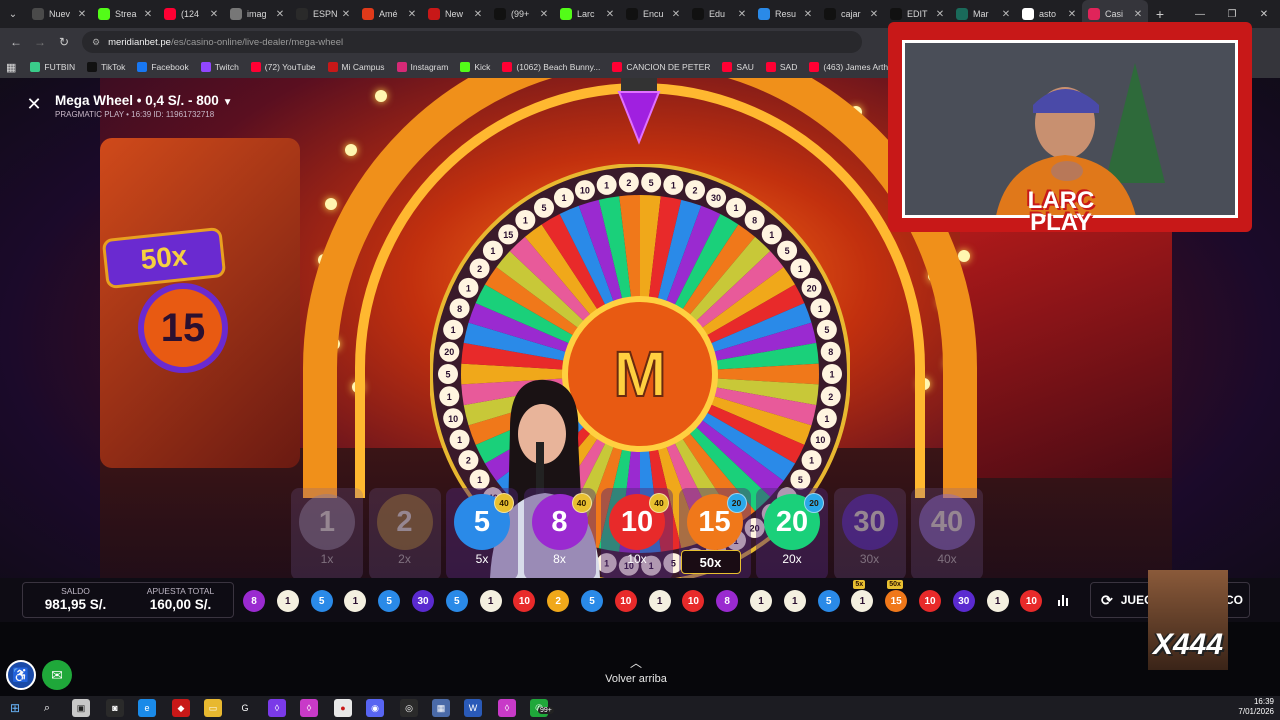 This screenshot has width=1280, height=720. I want to click on scroll-to-top-link: ︿ Volver arriba, so click(636, 669).